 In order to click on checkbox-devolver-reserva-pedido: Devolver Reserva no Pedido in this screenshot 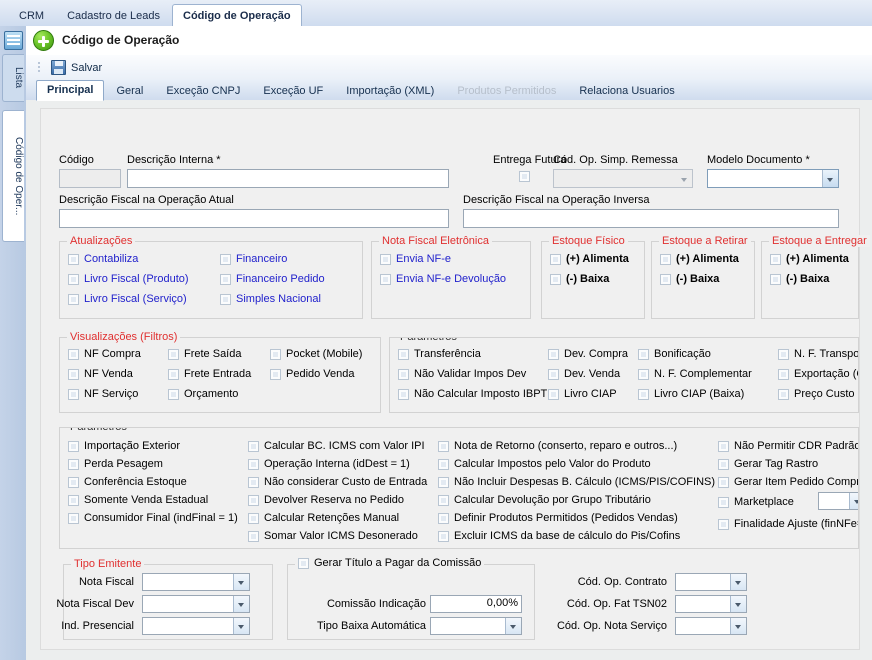, I will do `click(326, 500)`.